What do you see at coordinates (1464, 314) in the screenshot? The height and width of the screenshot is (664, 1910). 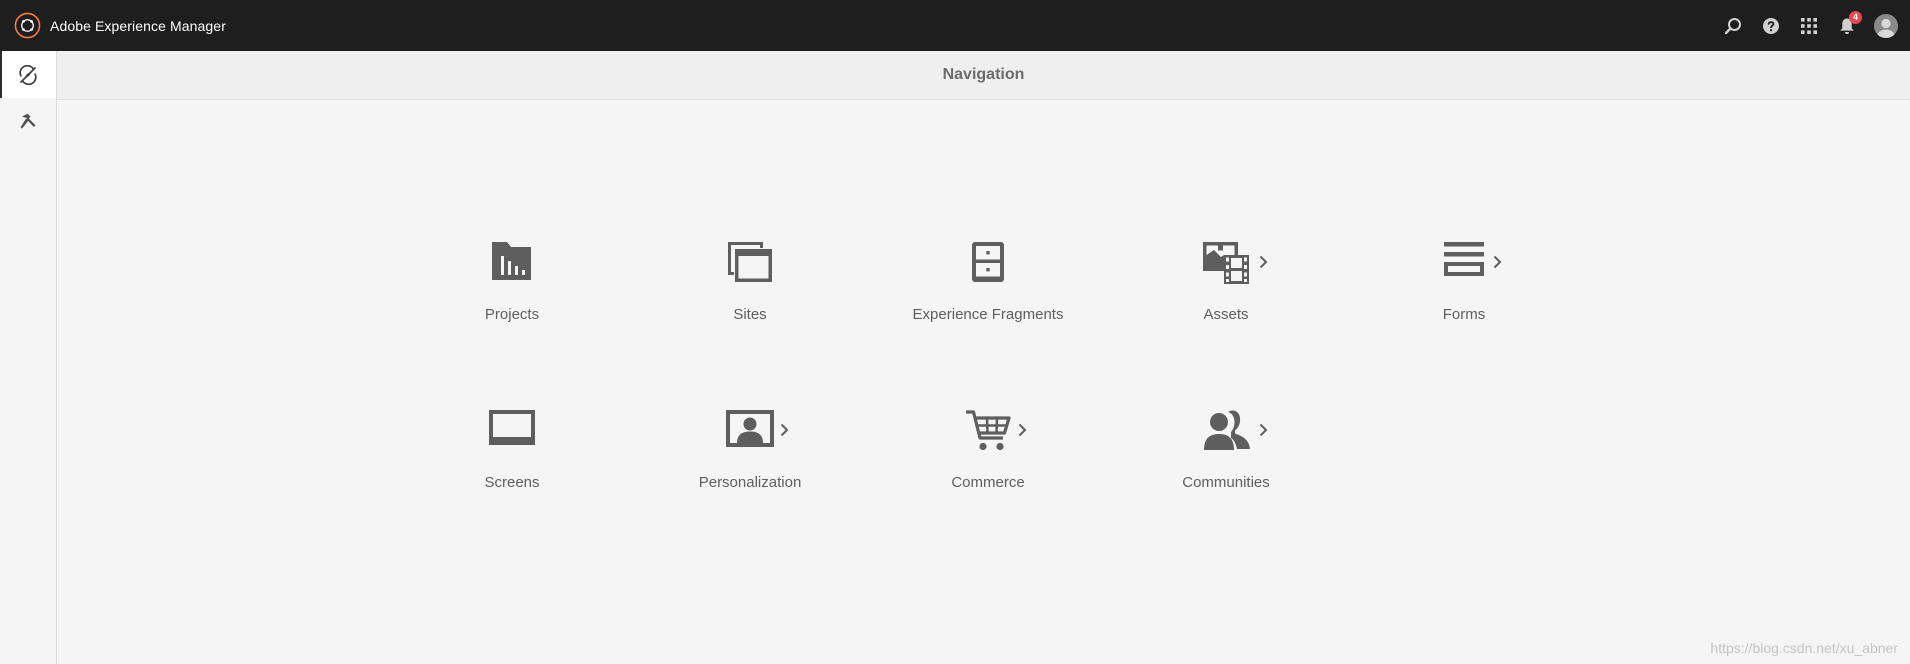 I see `nav-tile-label: Forms` at bounding box center [1464, 314].